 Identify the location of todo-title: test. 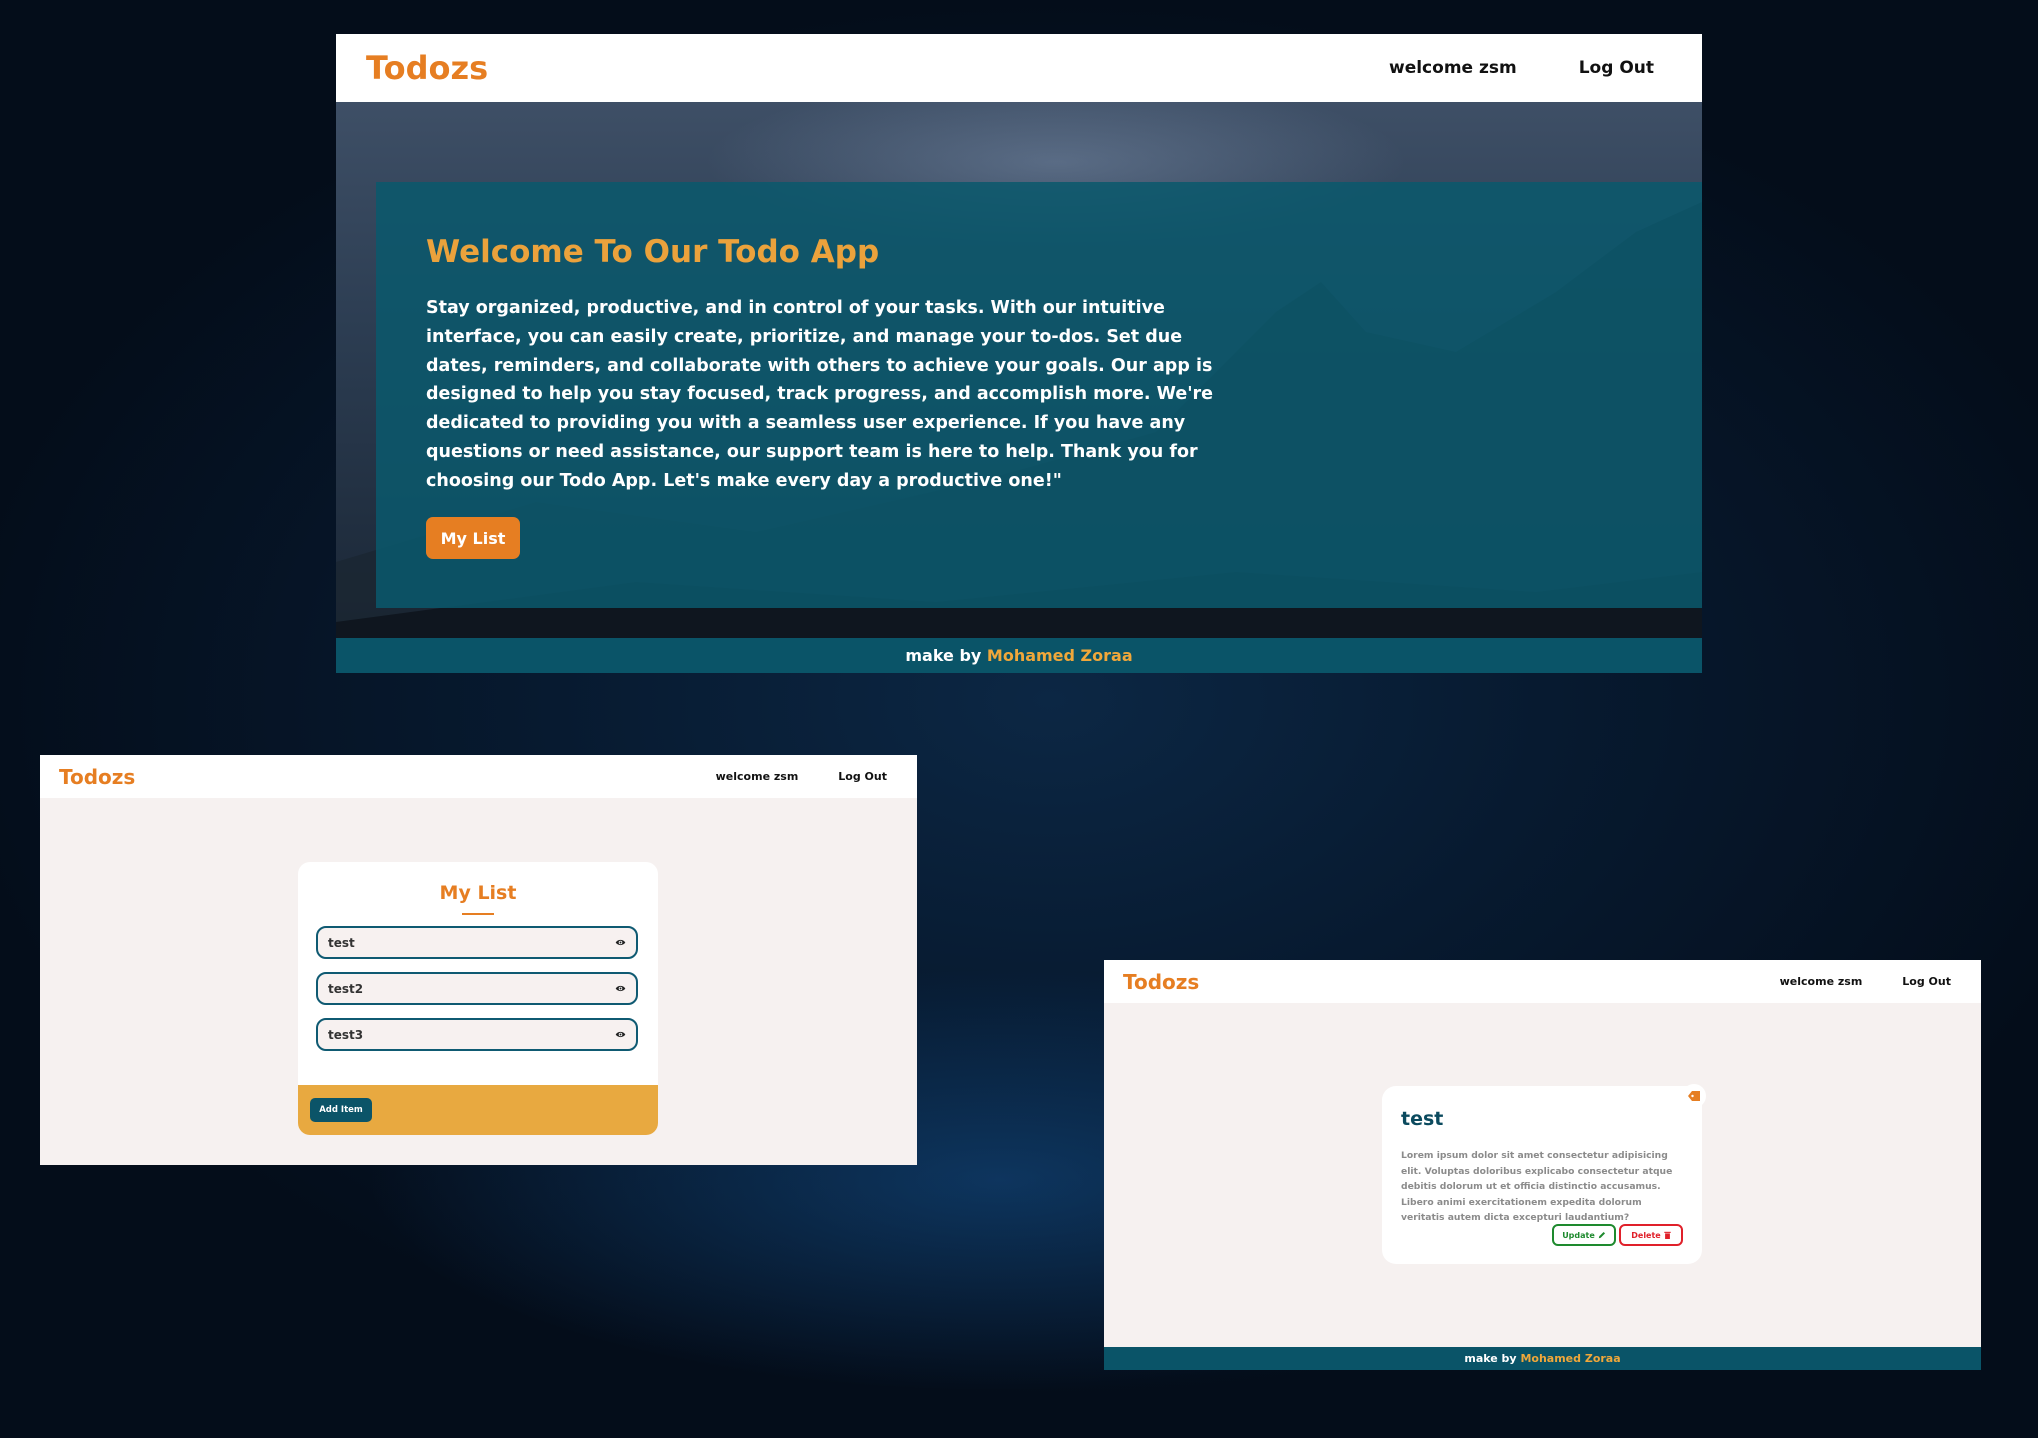
(1422, 1119).